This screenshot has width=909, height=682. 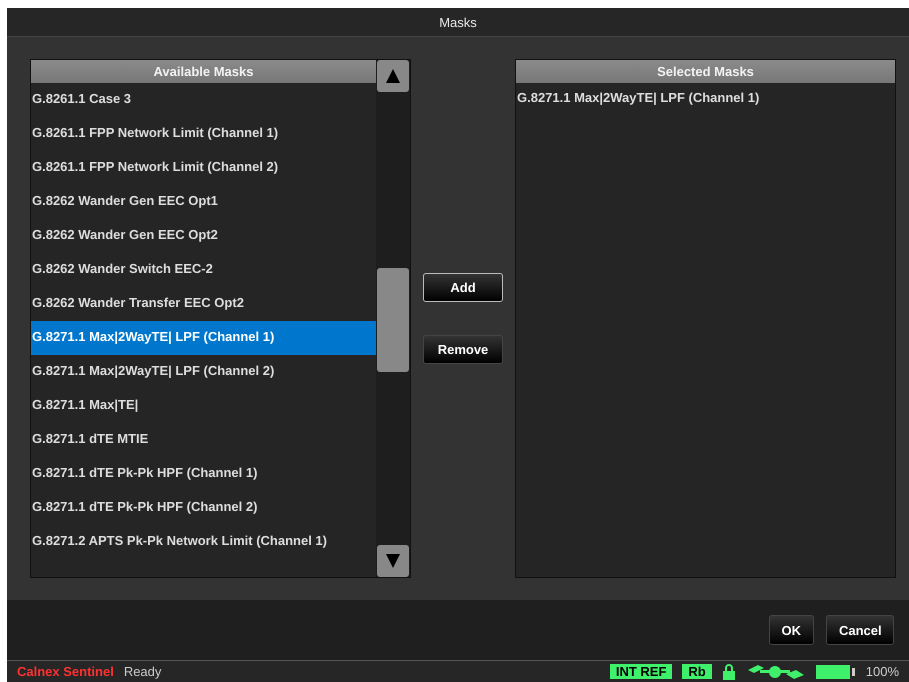 What do you see at coordinates (203, 71) in the screenshot?
I see `list-header: Available Masks` at bounding box center [203, 71].